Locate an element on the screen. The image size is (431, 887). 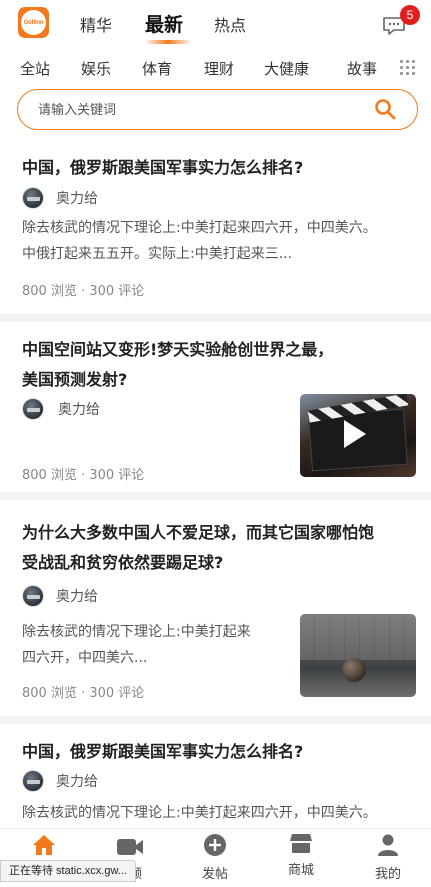
title-line: 为什么大多数中国人不爱足球，而其它国家哪怕饱 is located at coordinates (198, 532).